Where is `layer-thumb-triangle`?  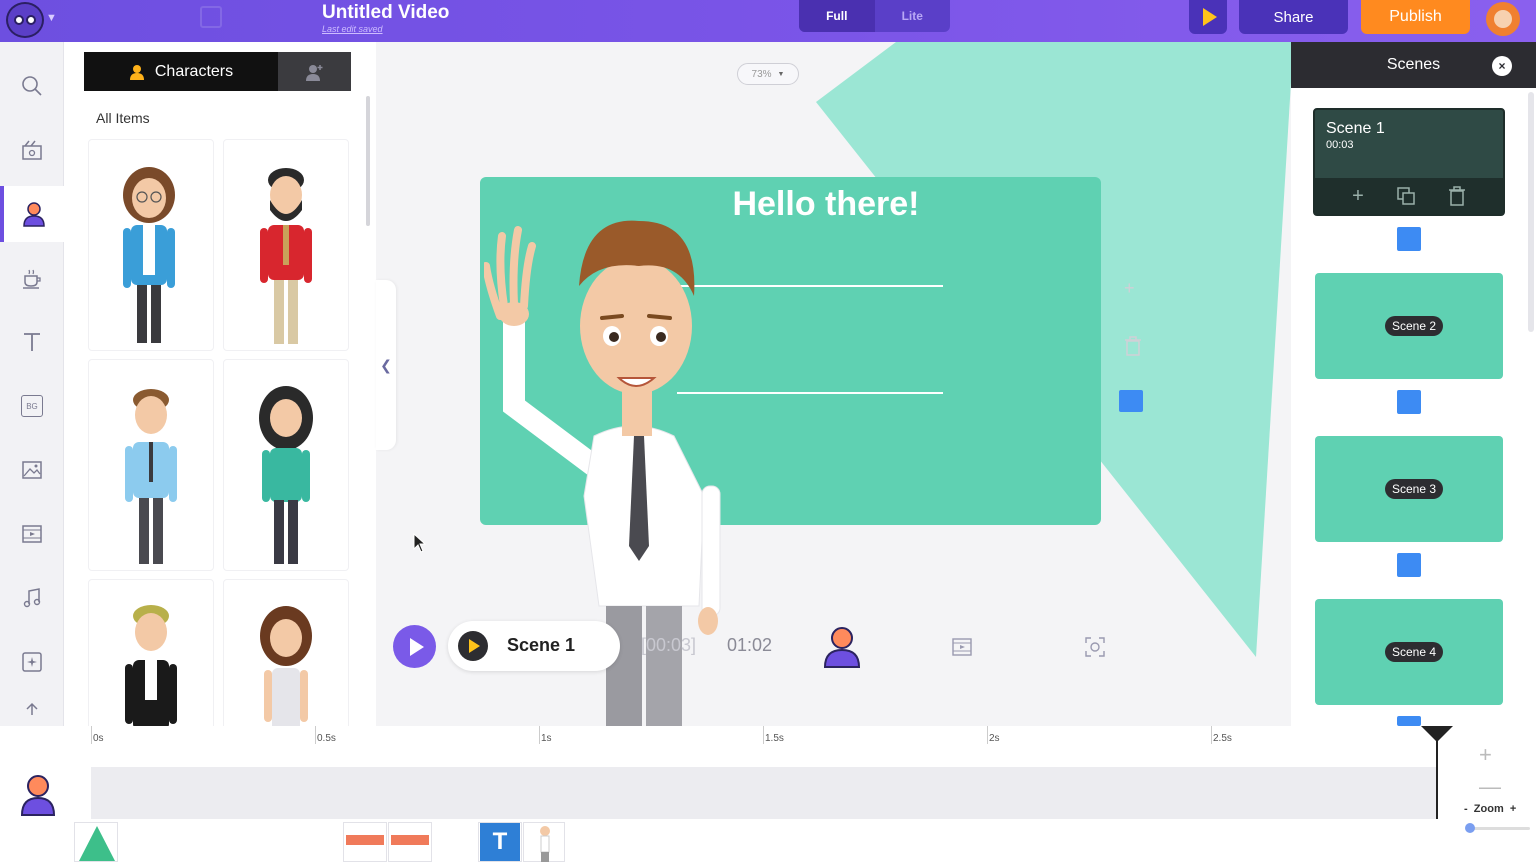
layer-thumb-triangle is located at coordinates (96, 842).